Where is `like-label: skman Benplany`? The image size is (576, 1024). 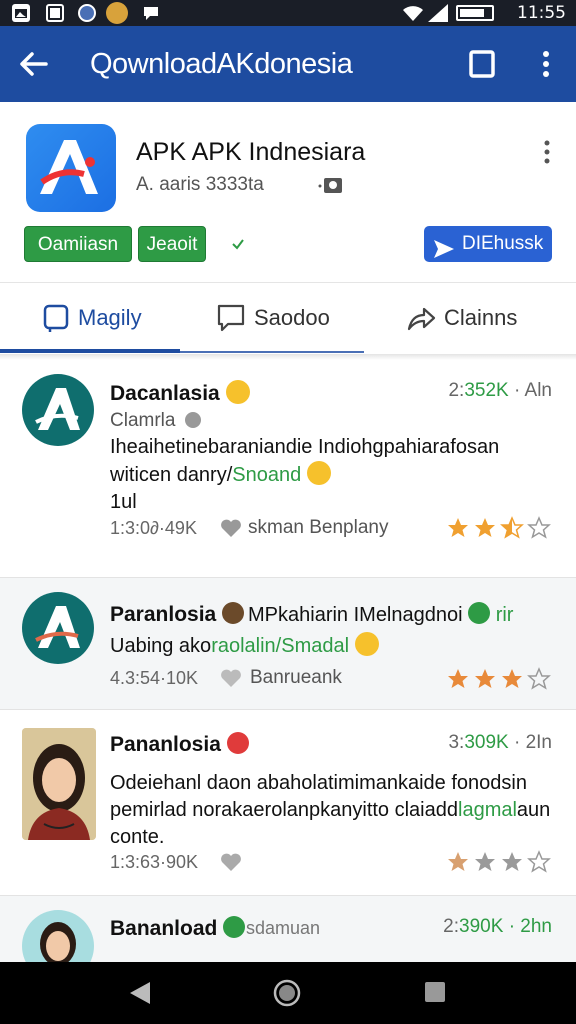
like-label: skman Benplany is located at coordinates (318, 527).